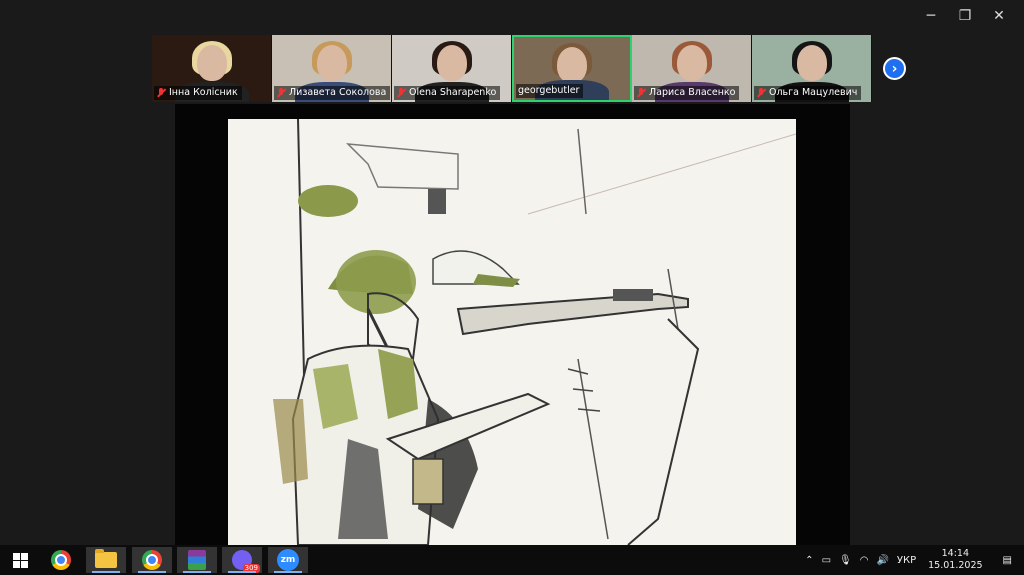 The height and width of the screenshot is (575, 1024). Describe the element at coordinates (512, 560) in the screenshot. I see `taskbar: 309 zm ⌃ ▭ 🎙 ◠ 🔊 УКР 14:14 15.01.2025 ▤` at that location.